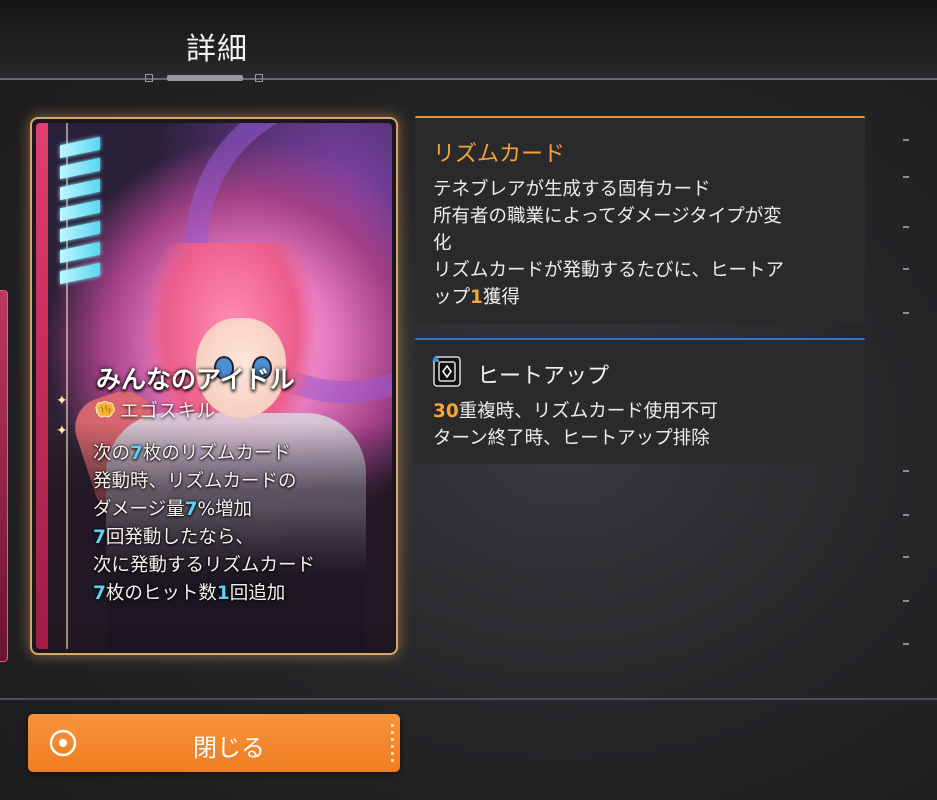 The image size is (937, 800). Describe the element at coordinates (173, 509) in the screenshot. I see `card-description-line: ダメージ量7%増加` at that location.